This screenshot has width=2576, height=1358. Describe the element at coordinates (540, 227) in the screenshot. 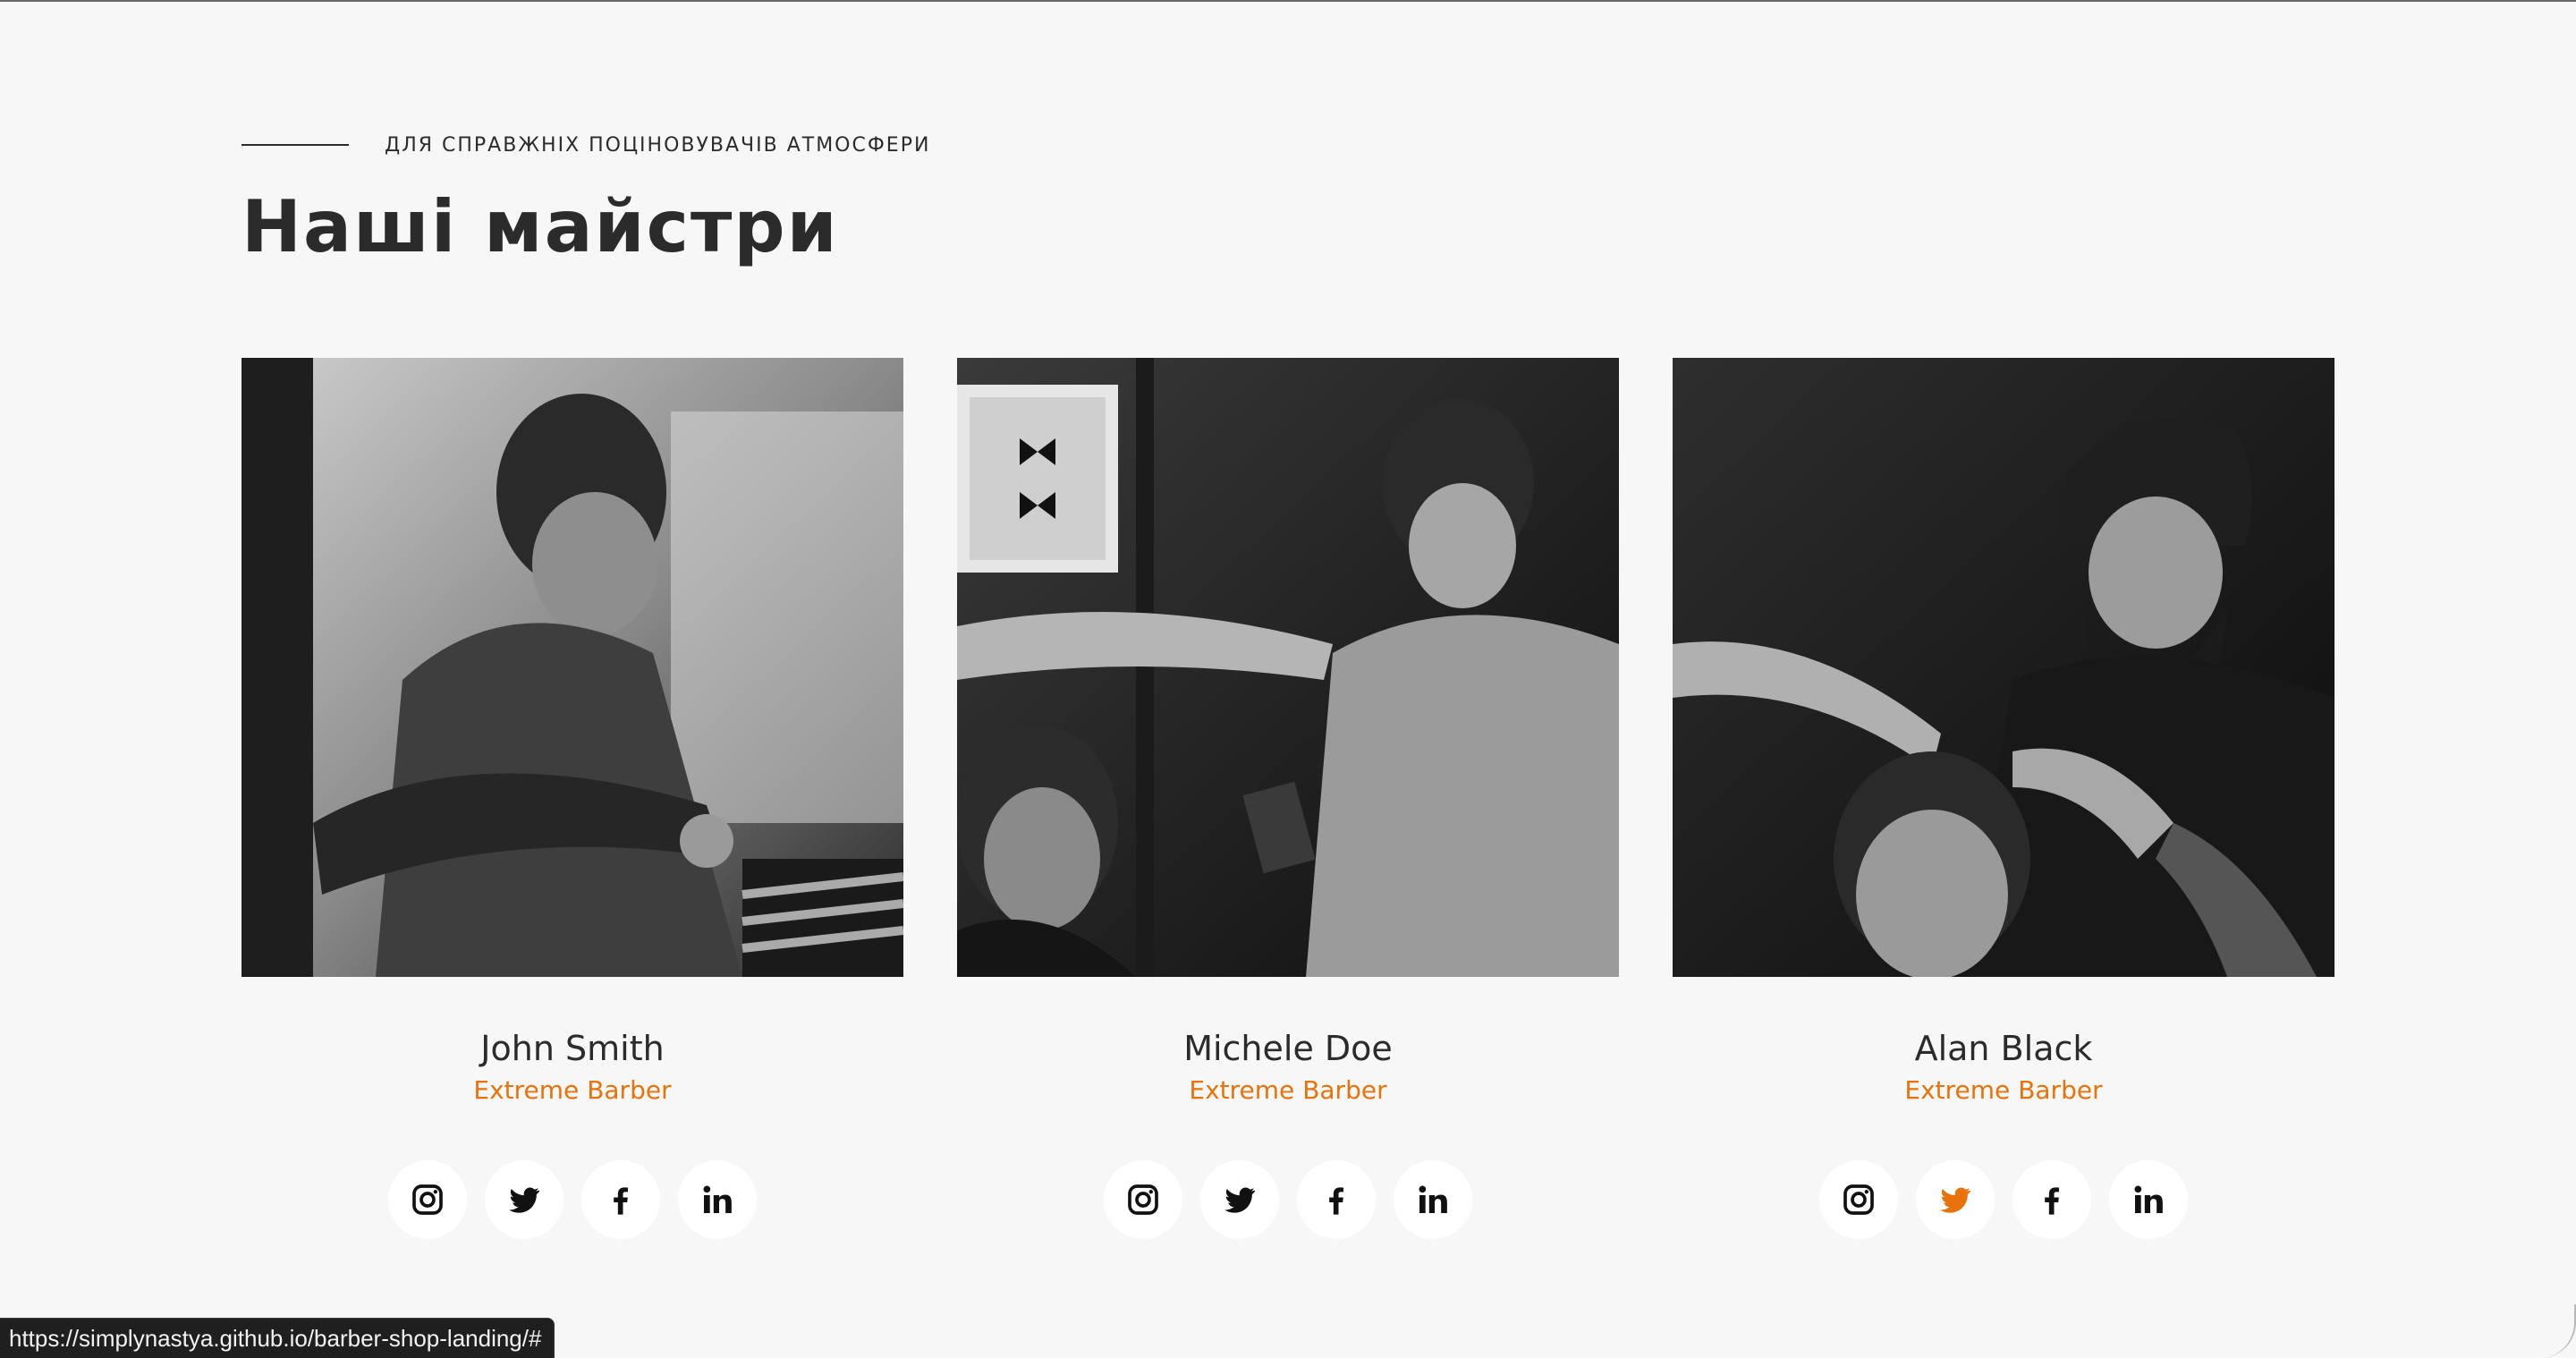

I see `section-title: Наші майстри` at that location.